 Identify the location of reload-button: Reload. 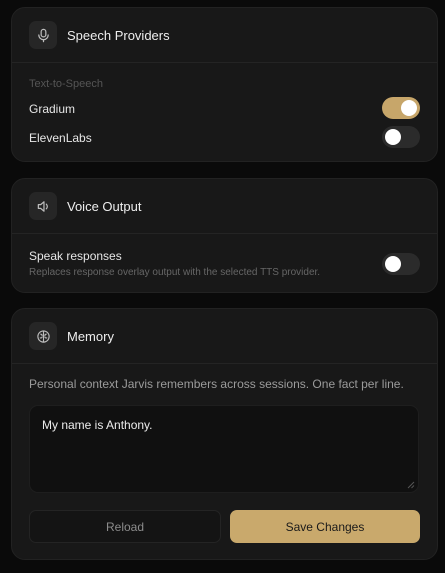
(125, 526).